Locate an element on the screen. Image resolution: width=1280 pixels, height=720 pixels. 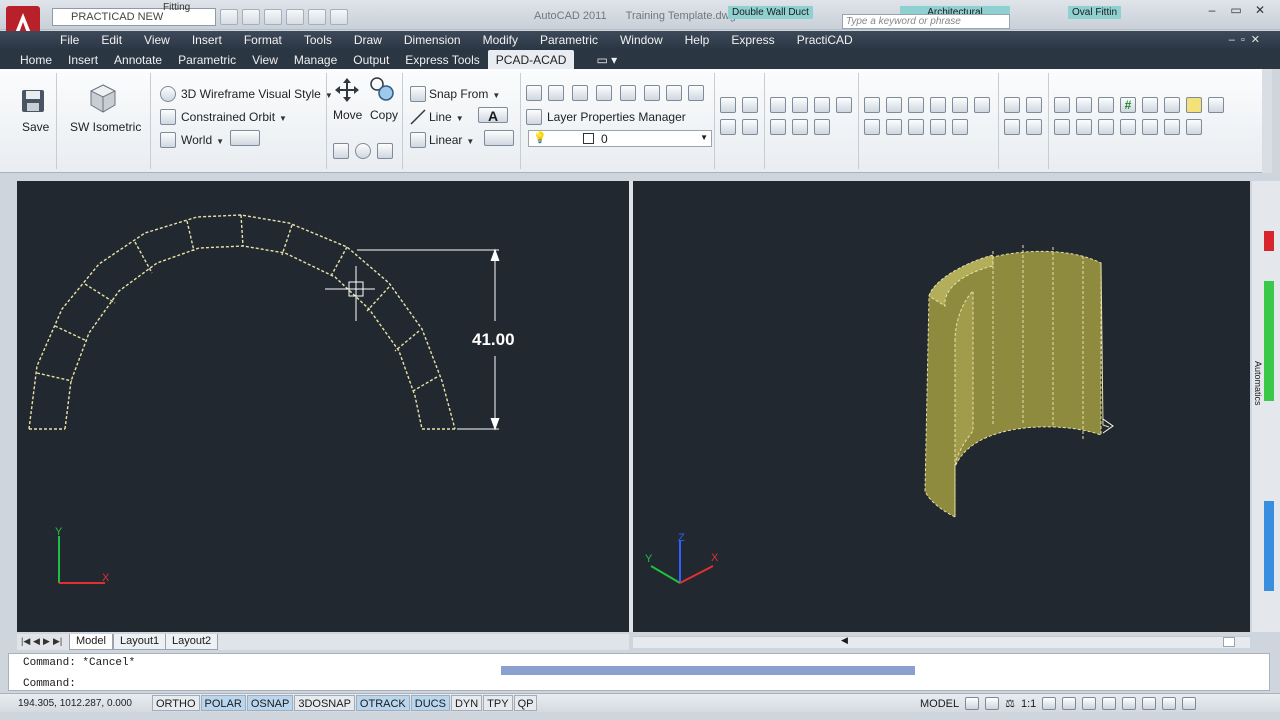
menu-help: Help is located at coordinates (702, 40).